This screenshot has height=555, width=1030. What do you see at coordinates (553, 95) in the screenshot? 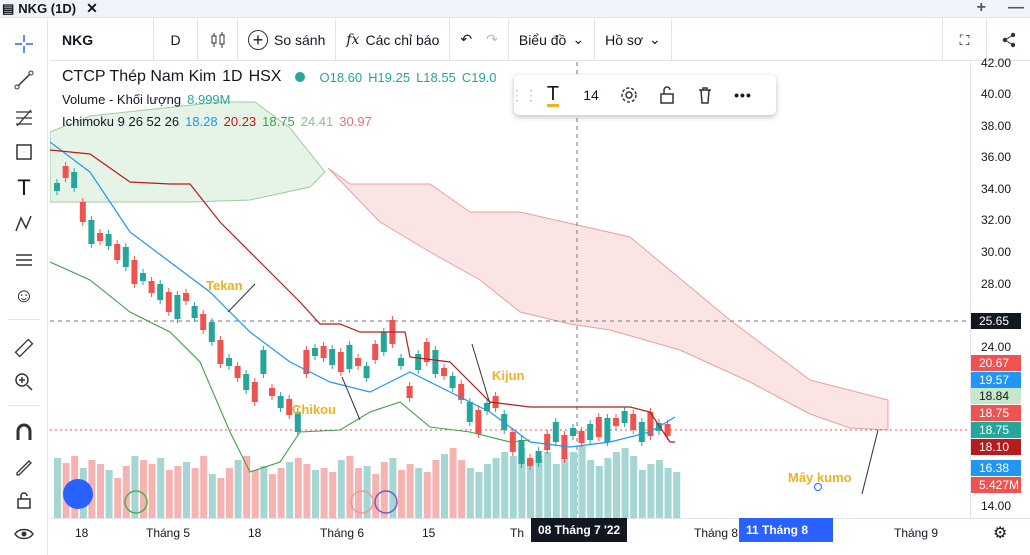
I see `text-color-button: T` at bounding box center [553, 95].